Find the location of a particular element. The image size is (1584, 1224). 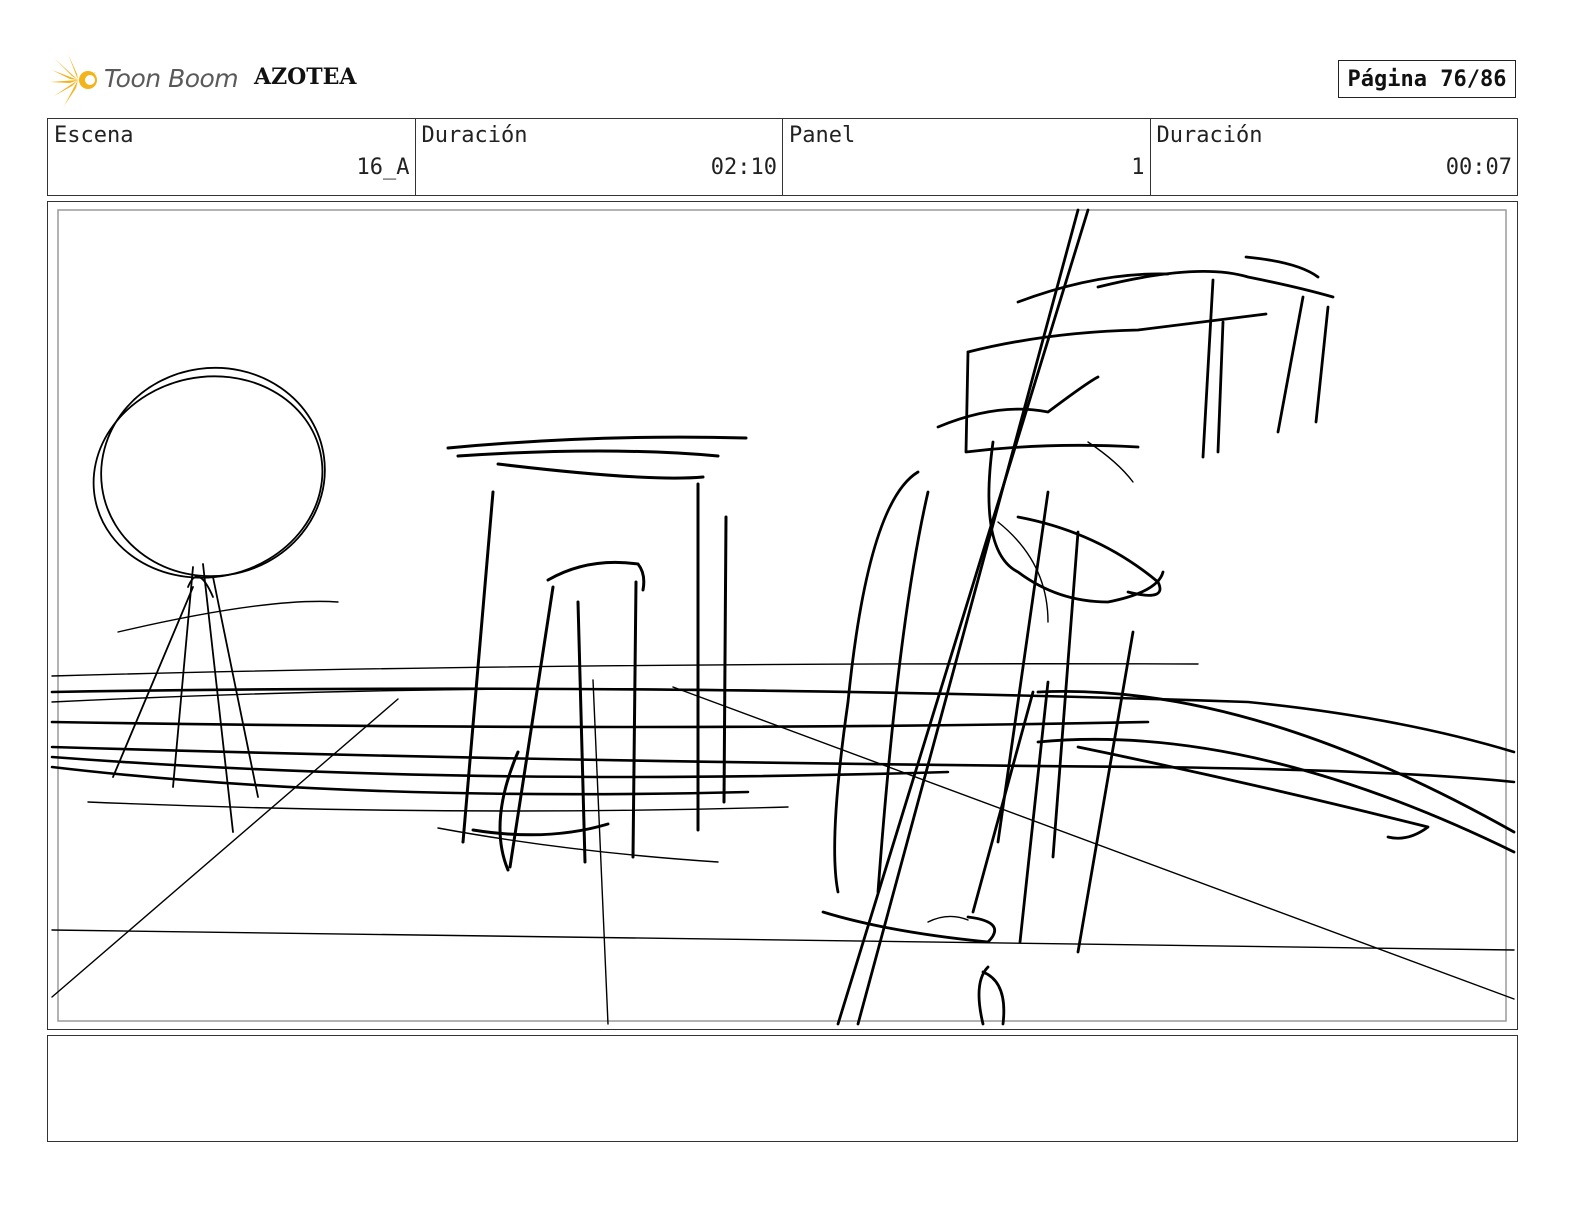

panel-duration-cell: Duración 00:07 is located at coordinates (1334, 157).